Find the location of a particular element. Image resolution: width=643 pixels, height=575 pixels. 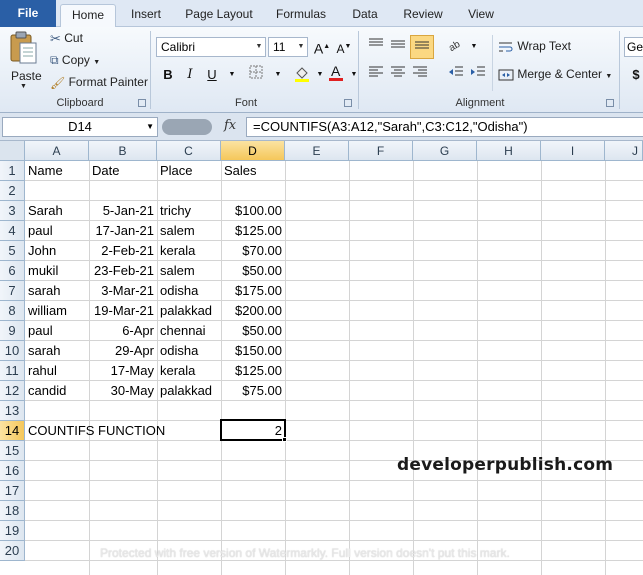

cell-a9: paul is located at coordinates (57, 331).